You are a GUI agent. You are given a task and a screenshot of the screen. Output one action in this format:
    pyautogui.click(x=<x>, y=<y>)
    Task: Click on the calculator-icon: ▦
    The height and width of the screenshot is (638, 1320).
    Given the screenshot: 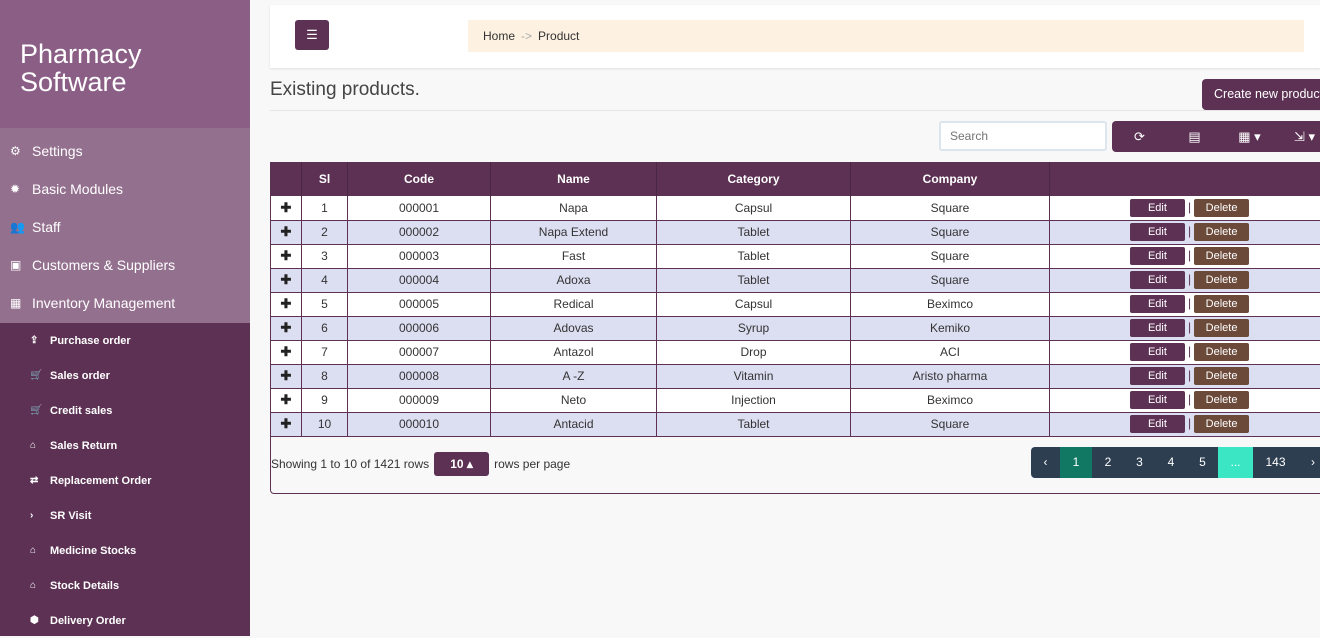 What is the action you would take?
    pyautogui.click(x=21, y=303)
    